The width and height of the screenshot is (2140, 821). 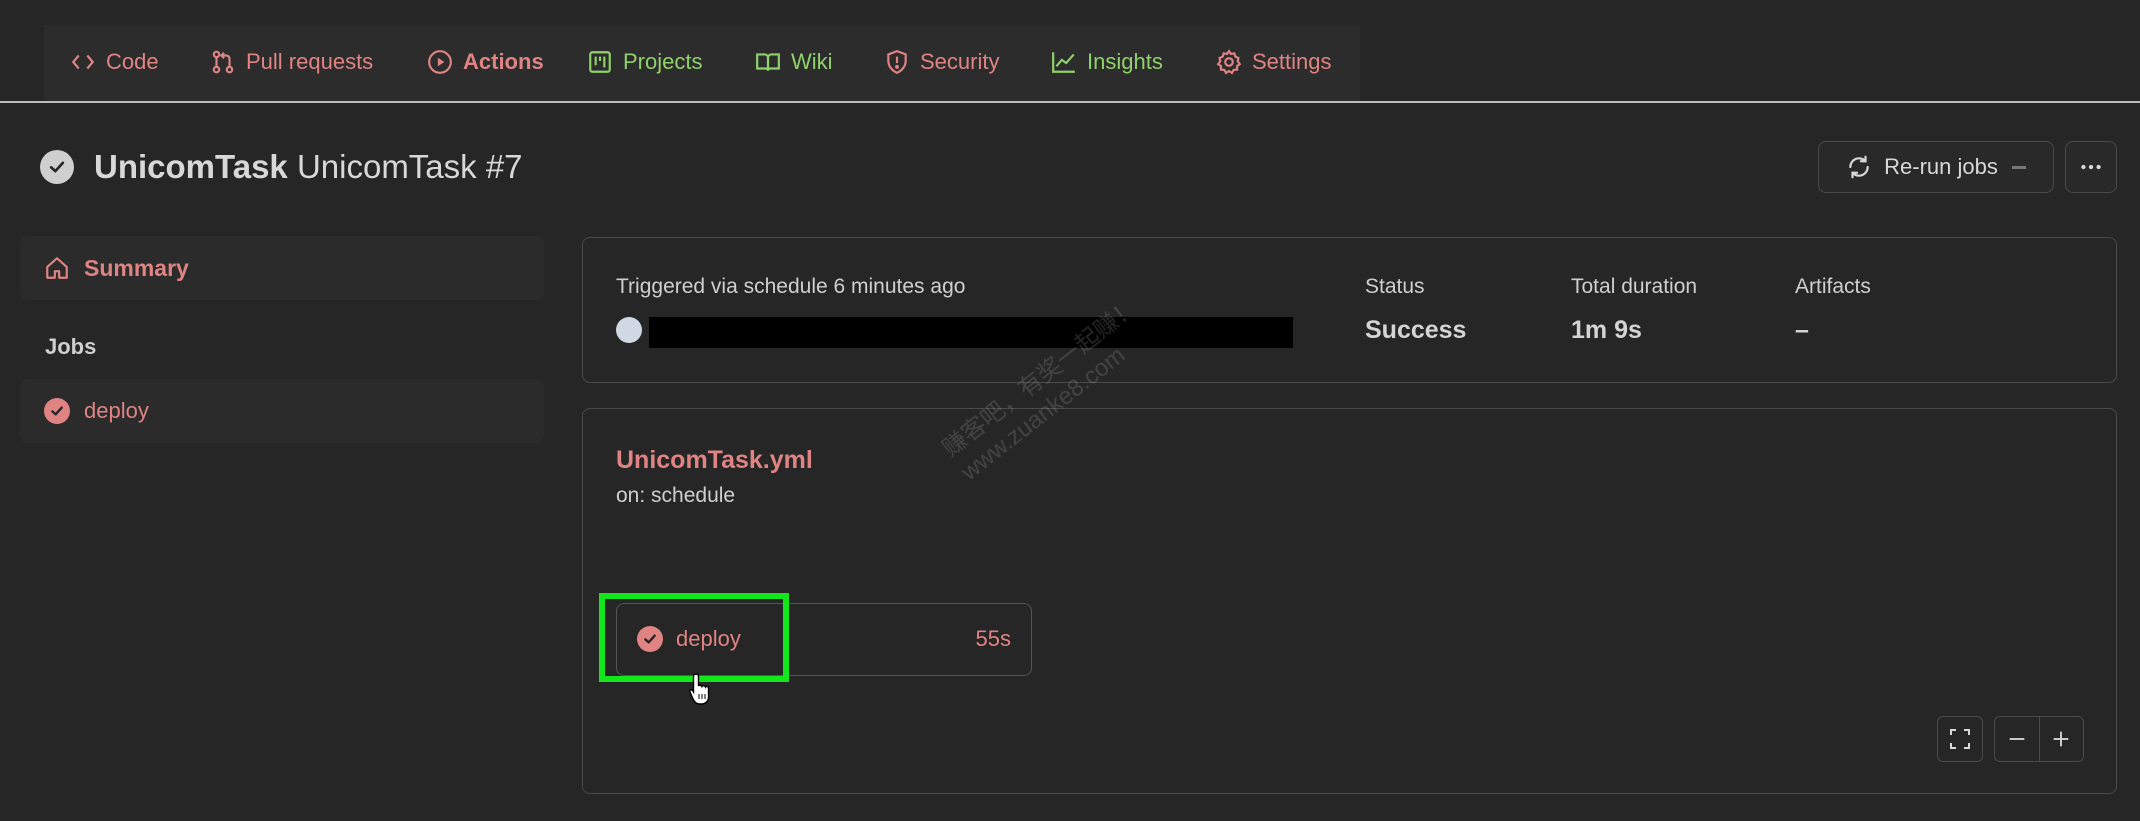 I want to click on dropdown-indicator-icon, so click(x=2018, y=167).